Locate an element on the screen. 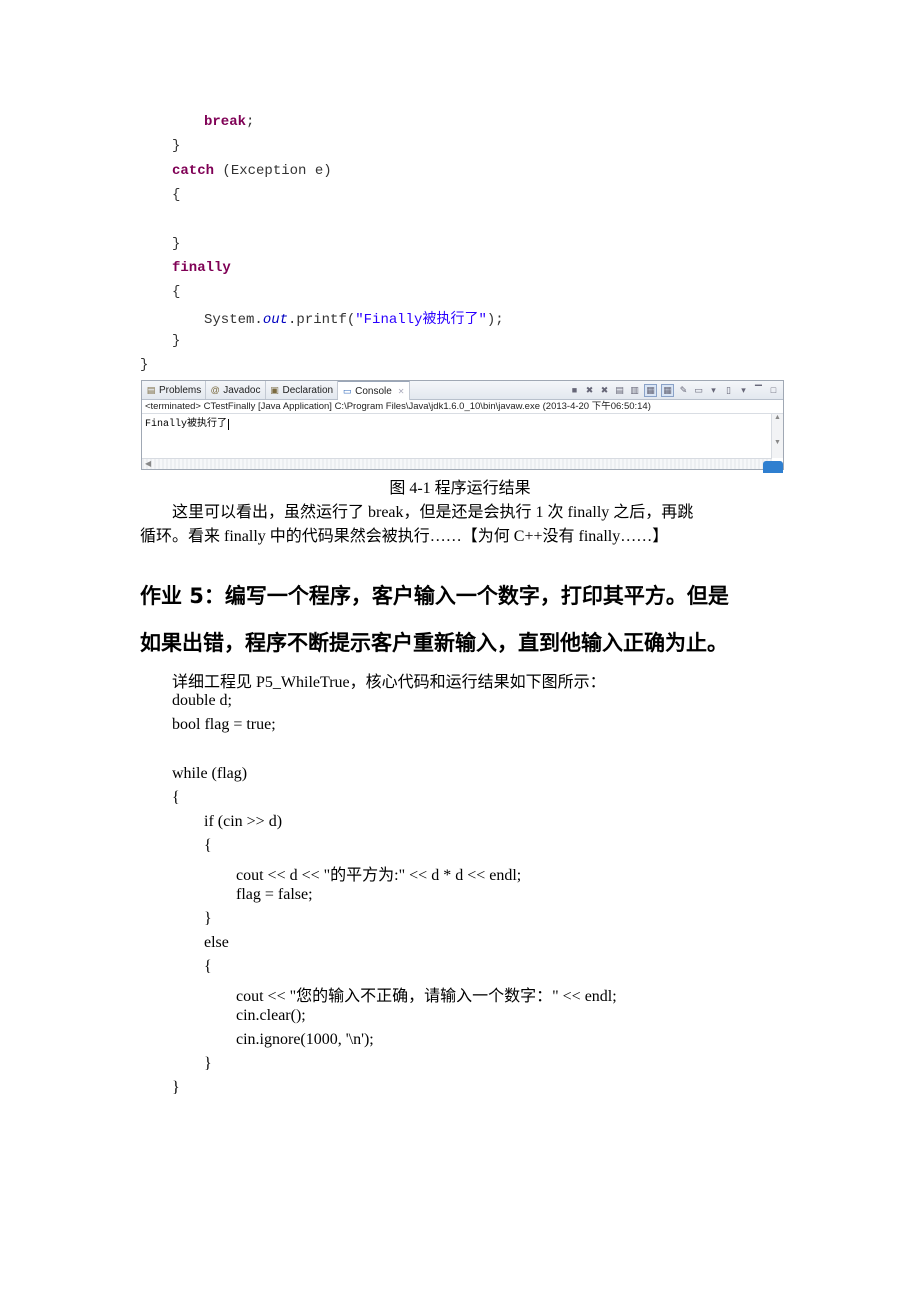 This screenshot has height=1302, width=920. java-code-line: System.out.printf("Finally被执行了"); is located at coordinates (354, 318).